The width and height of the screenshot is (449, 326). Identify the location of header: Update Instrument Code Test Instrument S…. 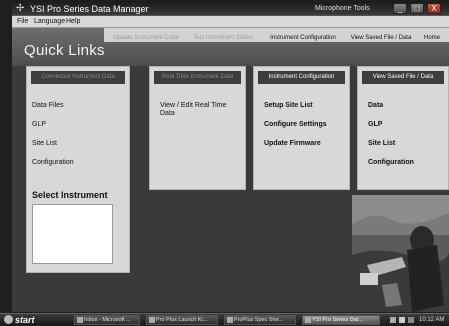
(230, 47).